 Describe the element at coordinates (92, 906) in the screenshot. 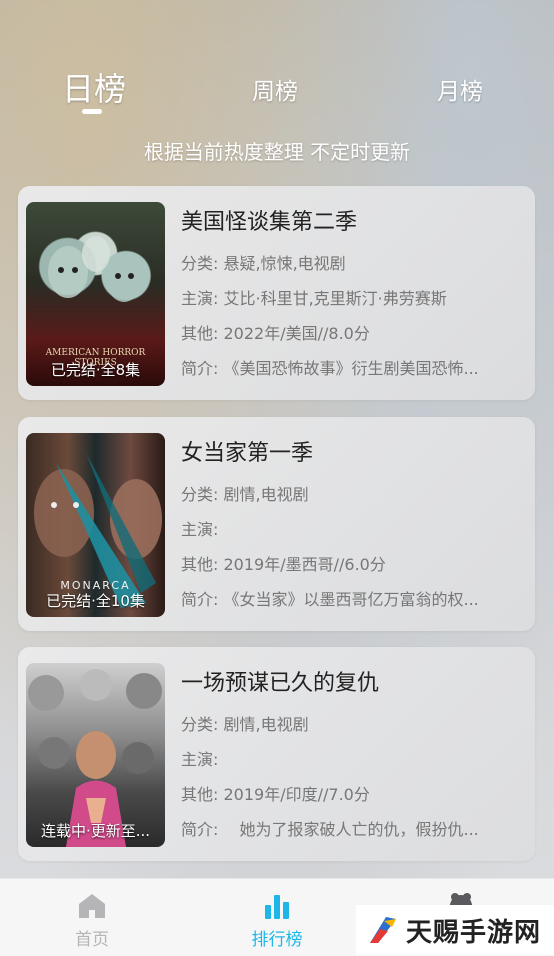

I see `home-icon` at that location.